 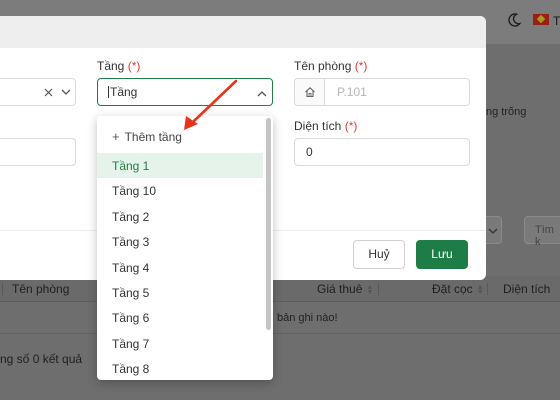 I want to click on area-input: 0, so click(x=382, y=152).